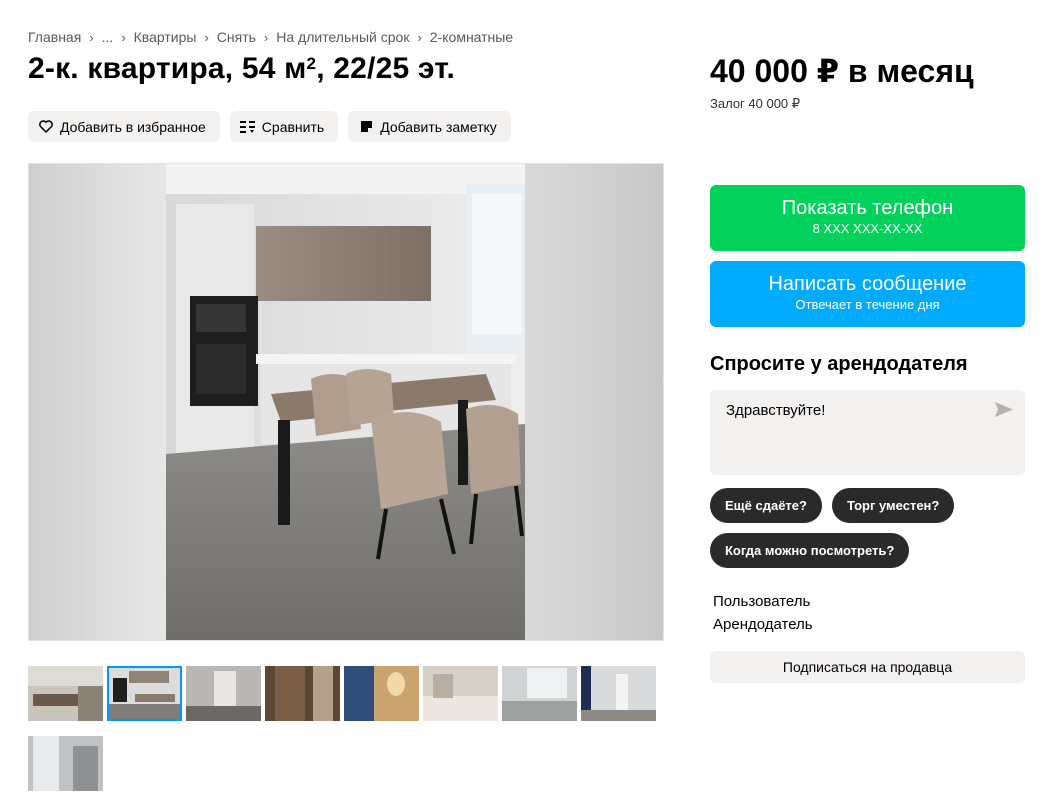 The height and width of the screenshot is (804, 1059). Describe the element at coordinates (247, 127) in the screenshot. I see `compare-icon` at that location.